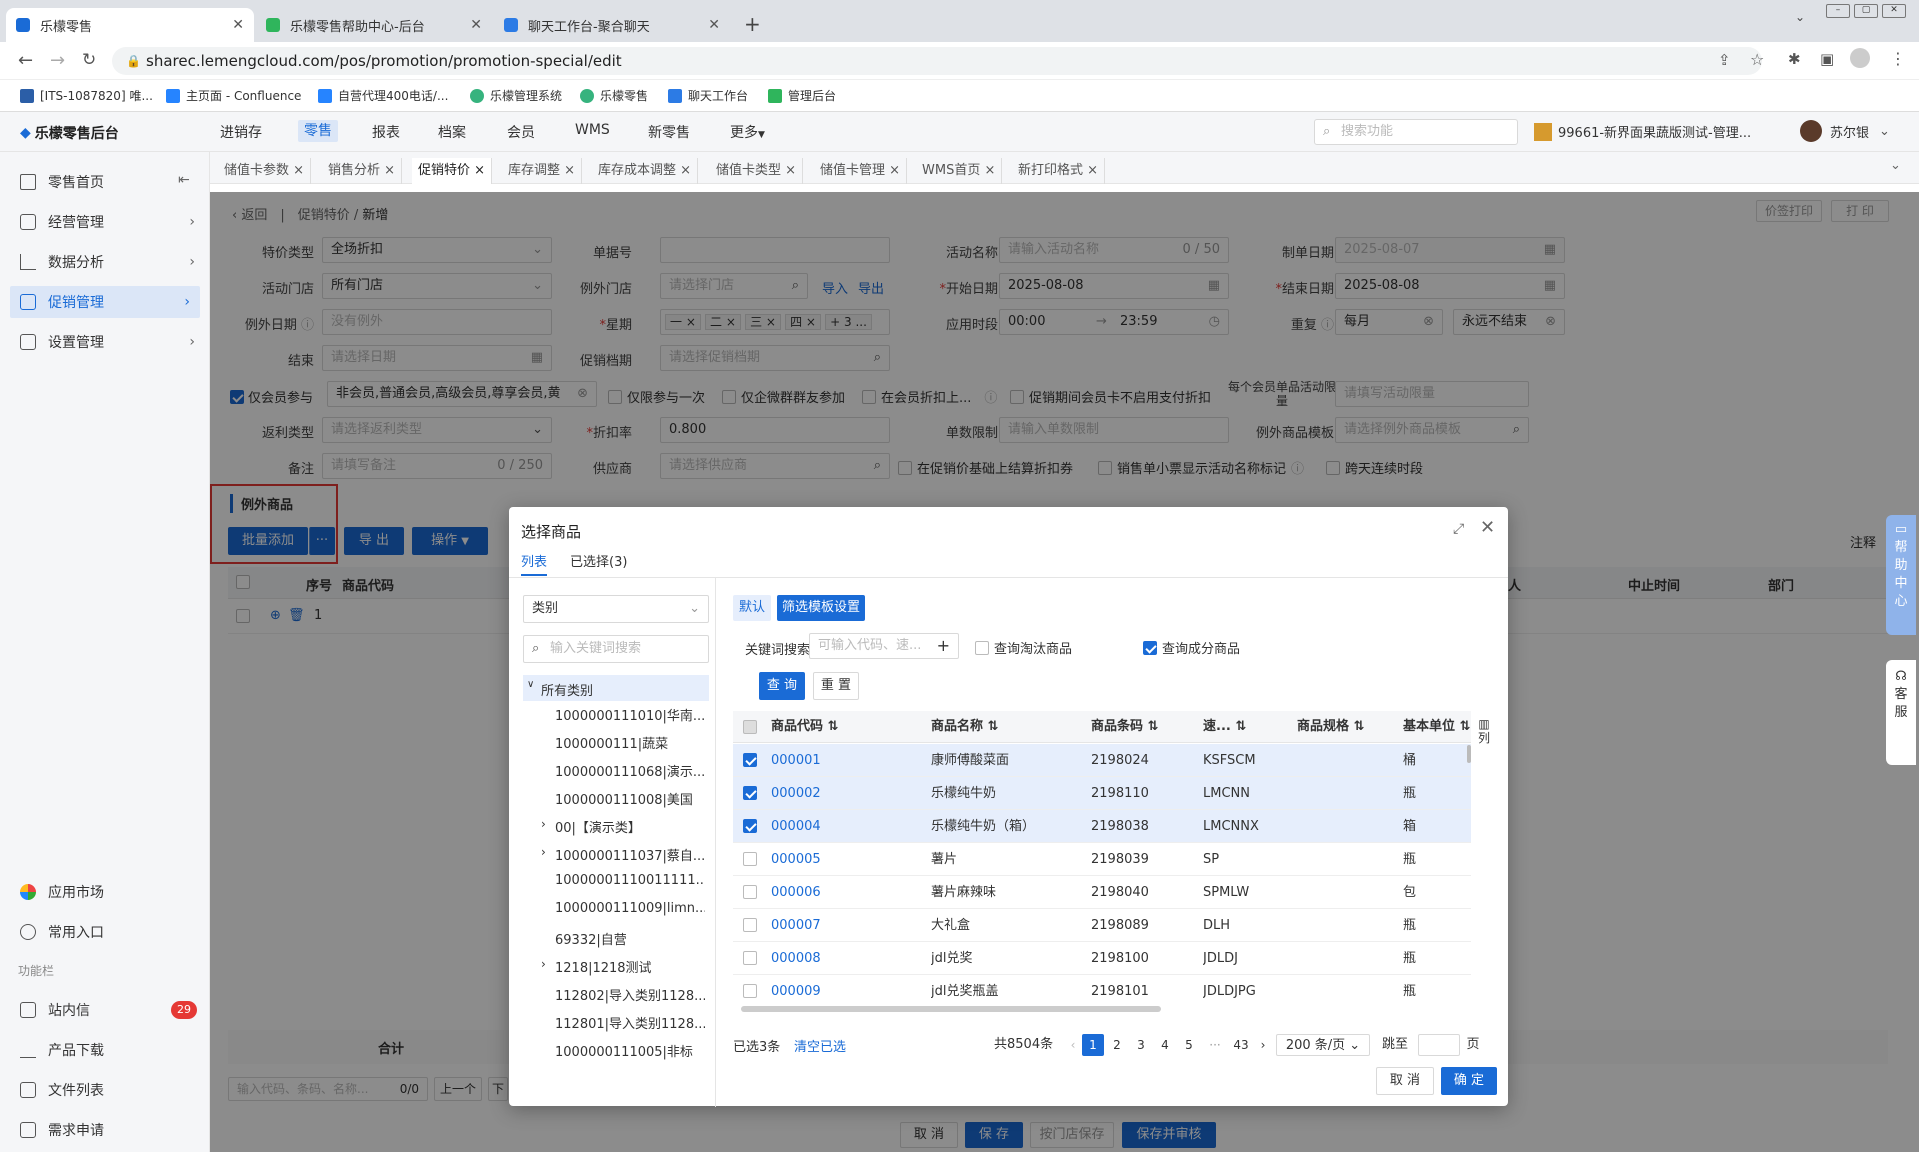 The height and width of the screenshot is (1152, 1919). I want to click on tree-item: 1000000111008|美国, so click(630, 798).